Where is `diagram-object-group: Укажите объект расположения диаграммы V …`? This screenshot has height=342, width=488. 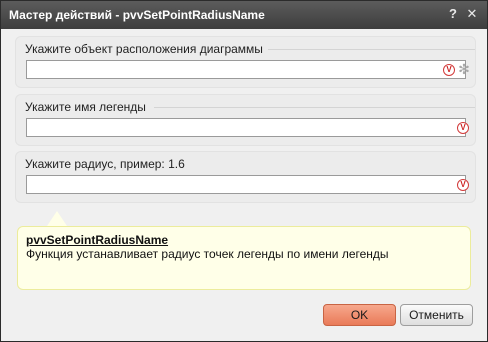
diagram-object-group: Укажите объект расположения диаграммы V … is located at coordinates (245, 62).